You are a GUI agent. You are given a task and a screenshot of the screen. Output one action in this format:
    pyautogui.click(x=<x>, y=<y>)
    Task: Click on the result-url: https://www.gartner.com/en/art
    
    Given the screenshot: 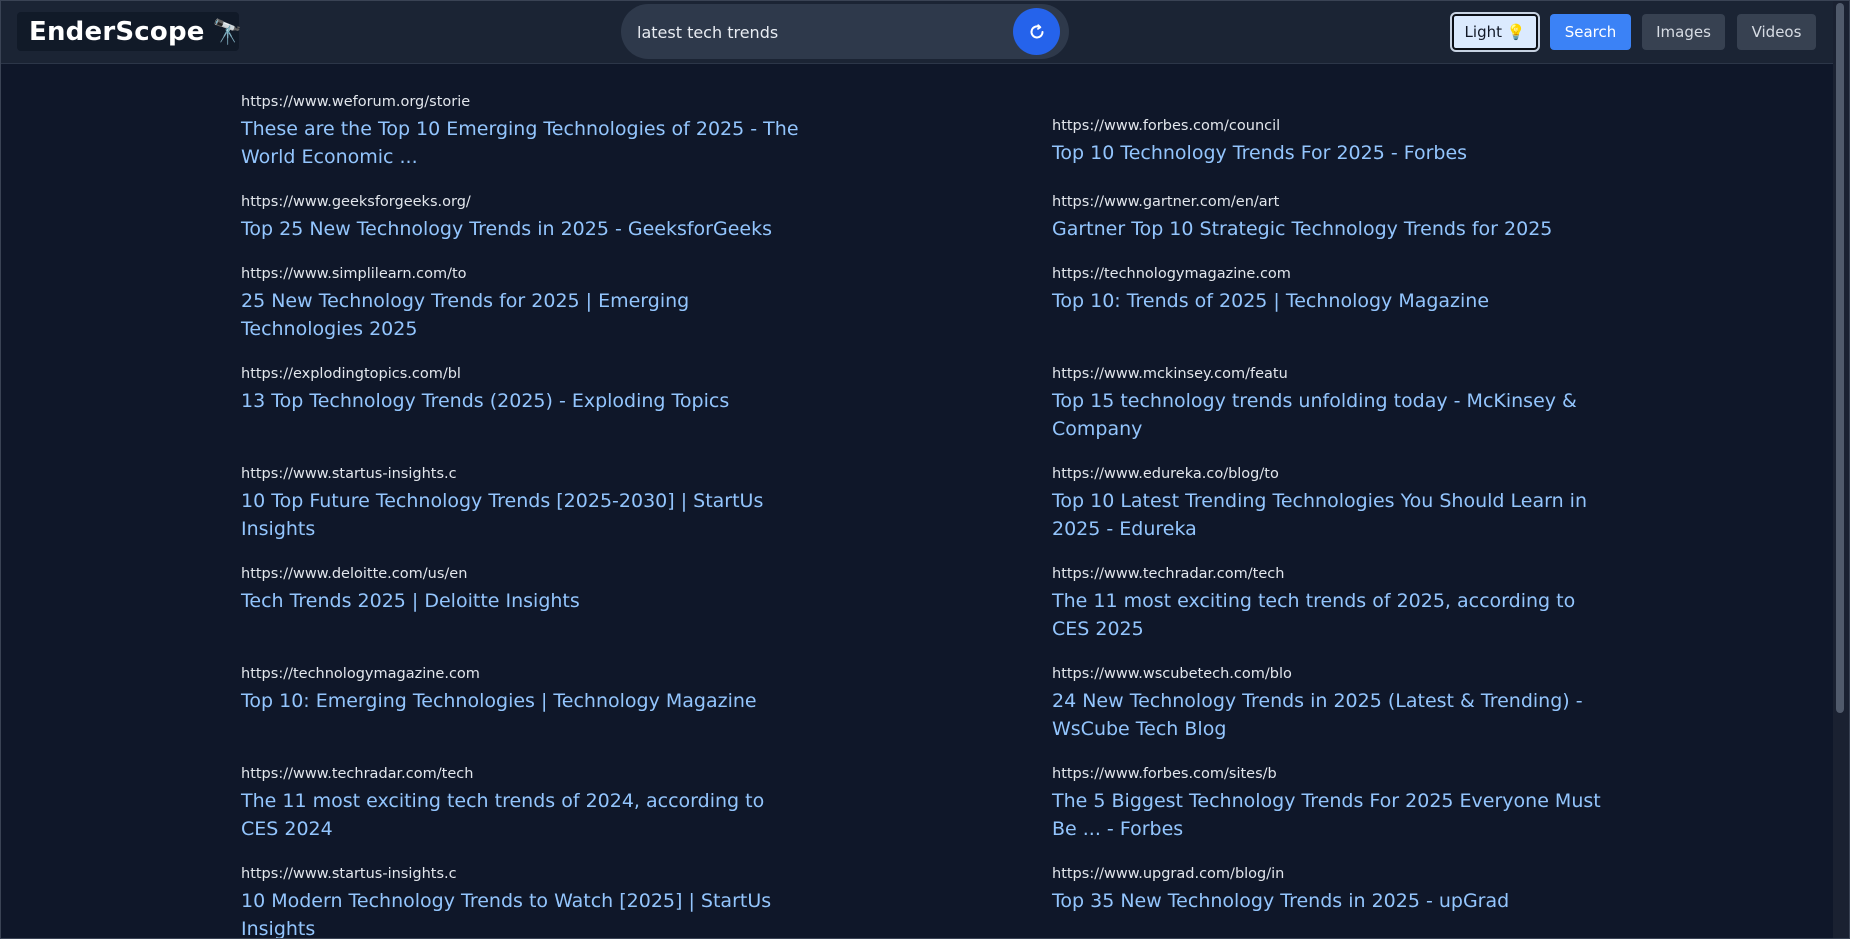 What is the action you would take?
    pyautogui.click(x=1166, y=202)
    